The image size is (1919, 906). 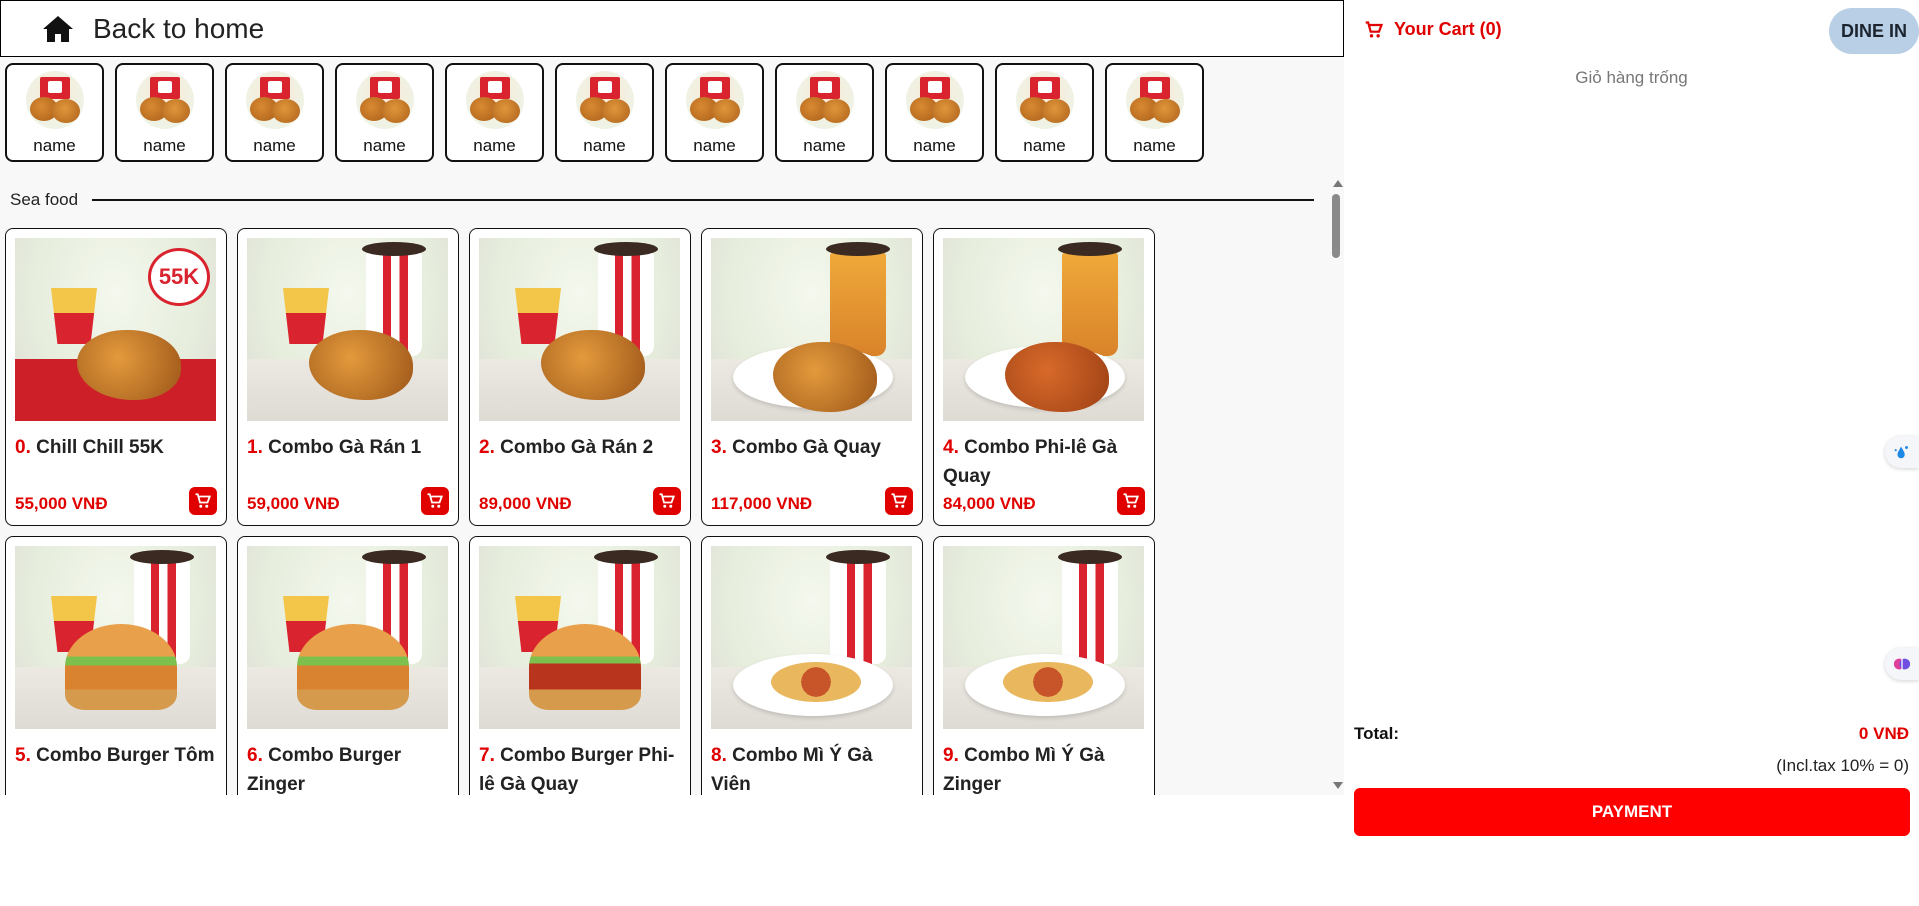 What do you see at coordinates (116, 377) in the screenshot?
I see `product-card: 55K 0. Chill Chill 55K 55,000 VNĐ` at bounding box center [116, 377].